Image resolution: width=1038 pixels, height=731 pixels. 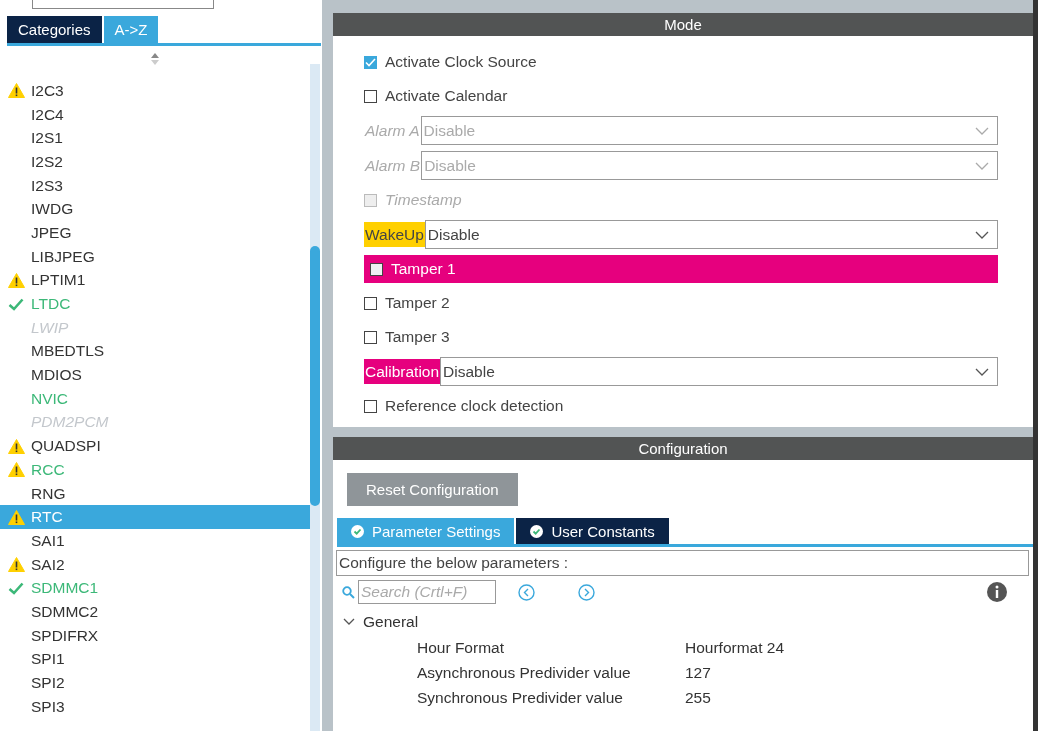 I want to click on parameter-name: Asynchronous Predivider value, so click(x=524, y=672).